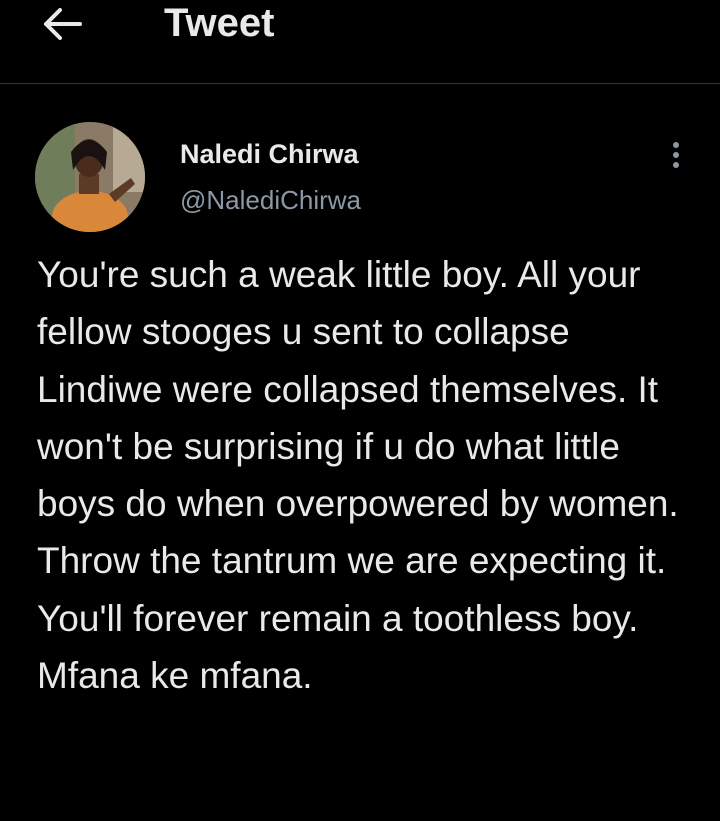  Describe the element at coordinates (219, 23) in the screenshot. I see `page-title: Tweet` at that location.